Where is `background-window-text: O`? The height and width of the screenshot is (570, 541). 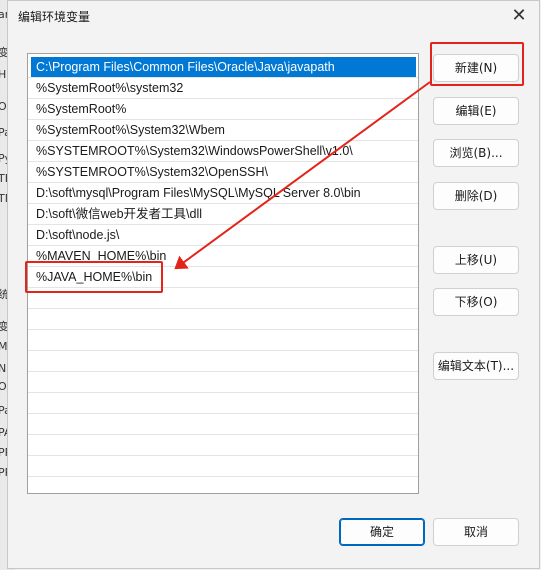
background-window-text: O is located at coordinates (3, 386).